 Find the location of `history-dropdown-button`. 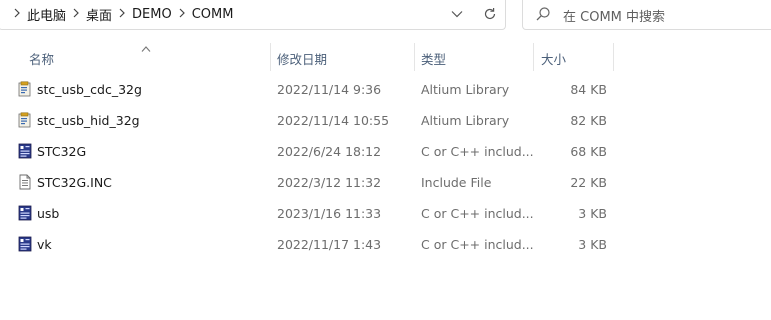

history-dropdown-button is located at coordinates (457, 14).